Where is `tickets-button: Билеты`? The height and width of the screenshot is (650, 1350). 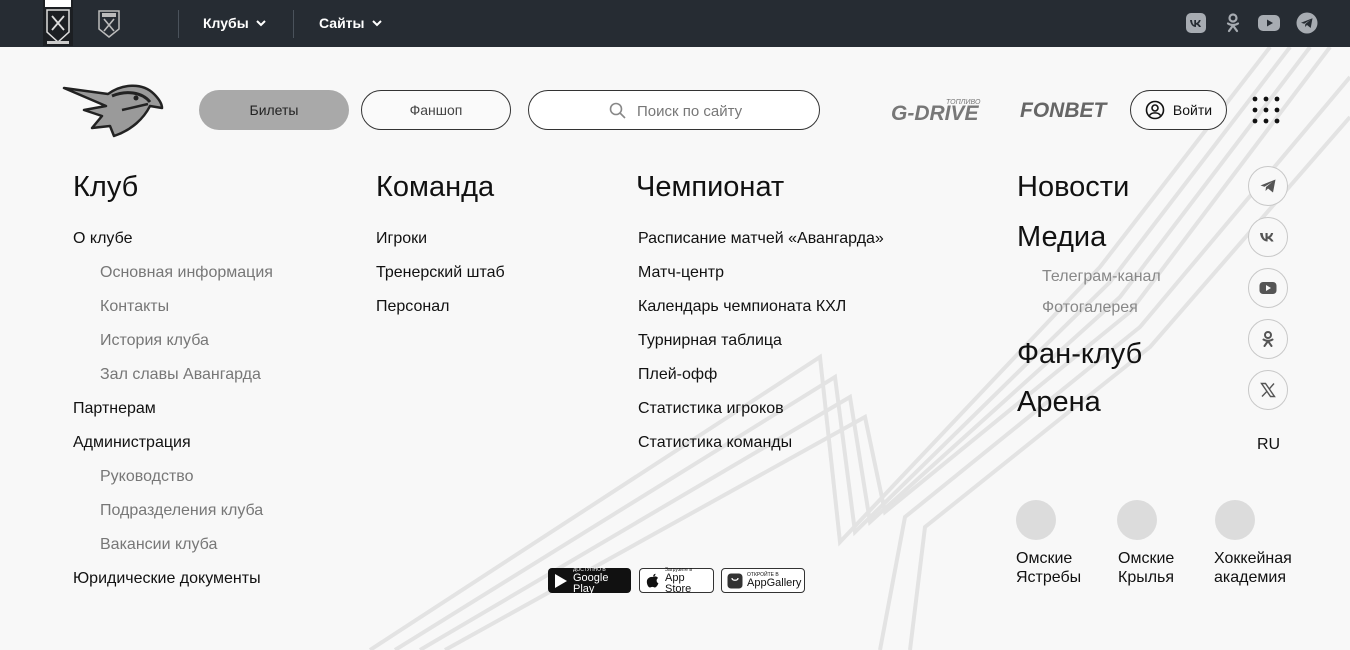
tickets-button: Билеты is located at coordinates (274, 110).